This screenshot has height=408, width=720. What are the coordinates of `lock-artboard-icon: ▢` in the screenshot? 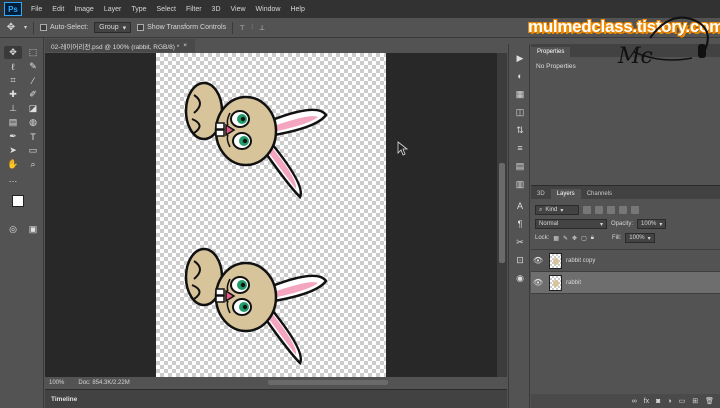 It's located at (584, 238).